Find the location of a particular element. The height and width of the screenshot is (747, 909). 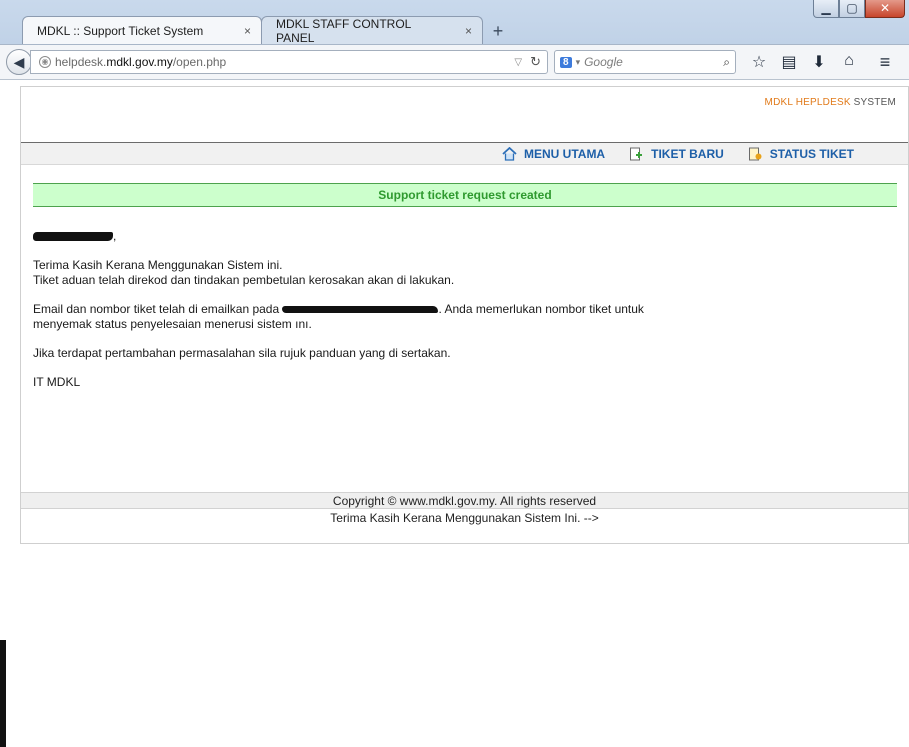

tab-staff-control-panel: MDKL STAFF CONTROL PANEL × is located at coordinates (372, 30).